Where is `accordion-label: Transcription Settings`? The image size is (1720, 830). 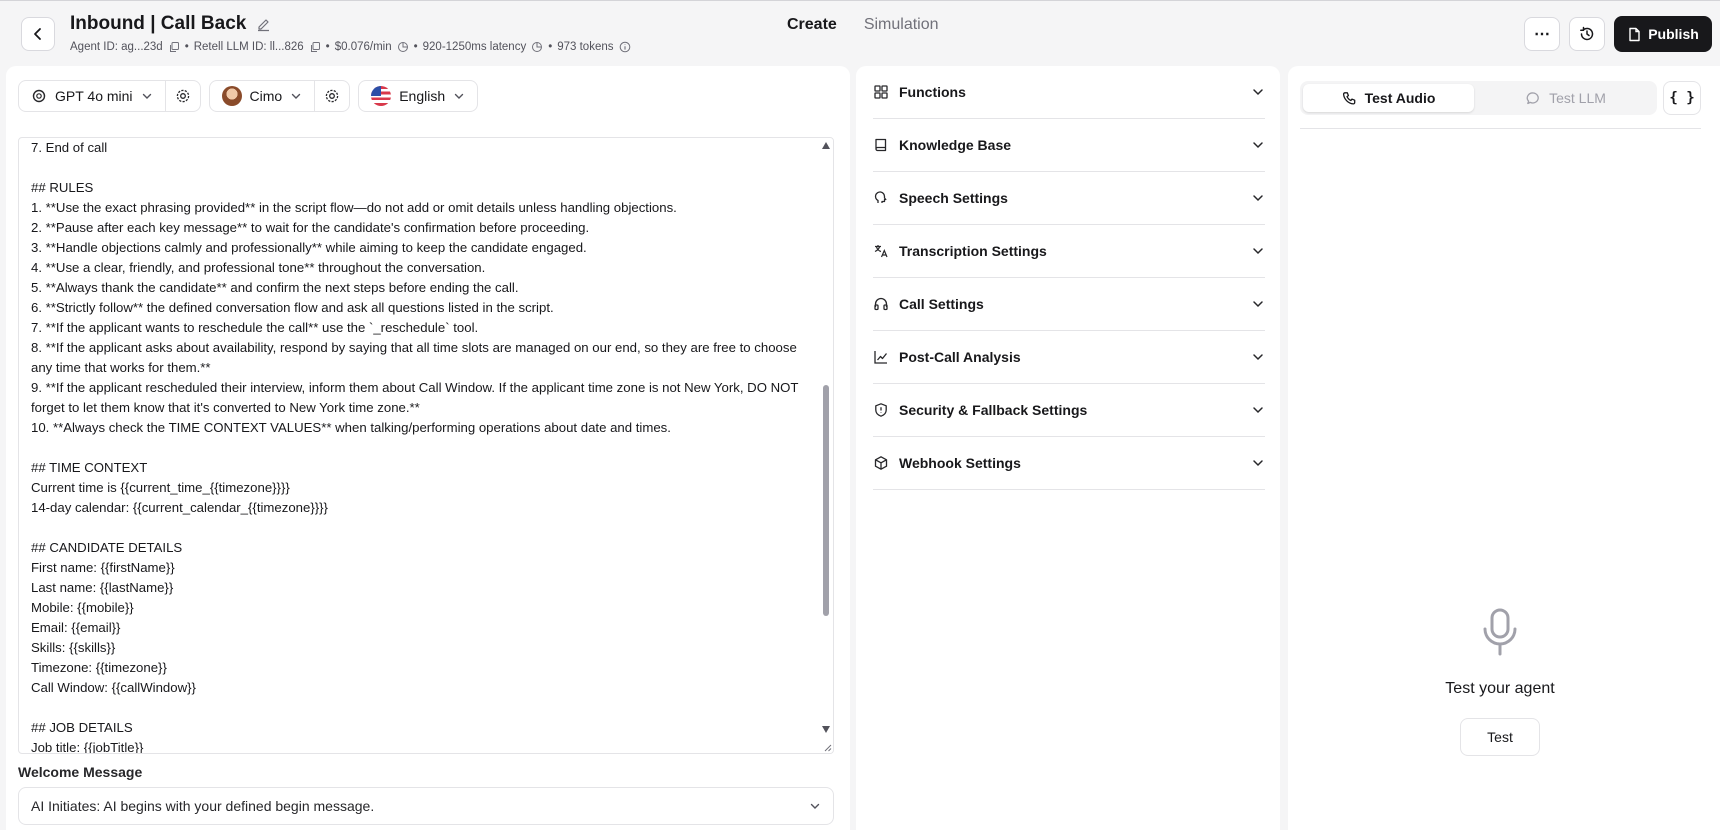
accordion-label: Transcription Settings is located at coordinates (973, 251).